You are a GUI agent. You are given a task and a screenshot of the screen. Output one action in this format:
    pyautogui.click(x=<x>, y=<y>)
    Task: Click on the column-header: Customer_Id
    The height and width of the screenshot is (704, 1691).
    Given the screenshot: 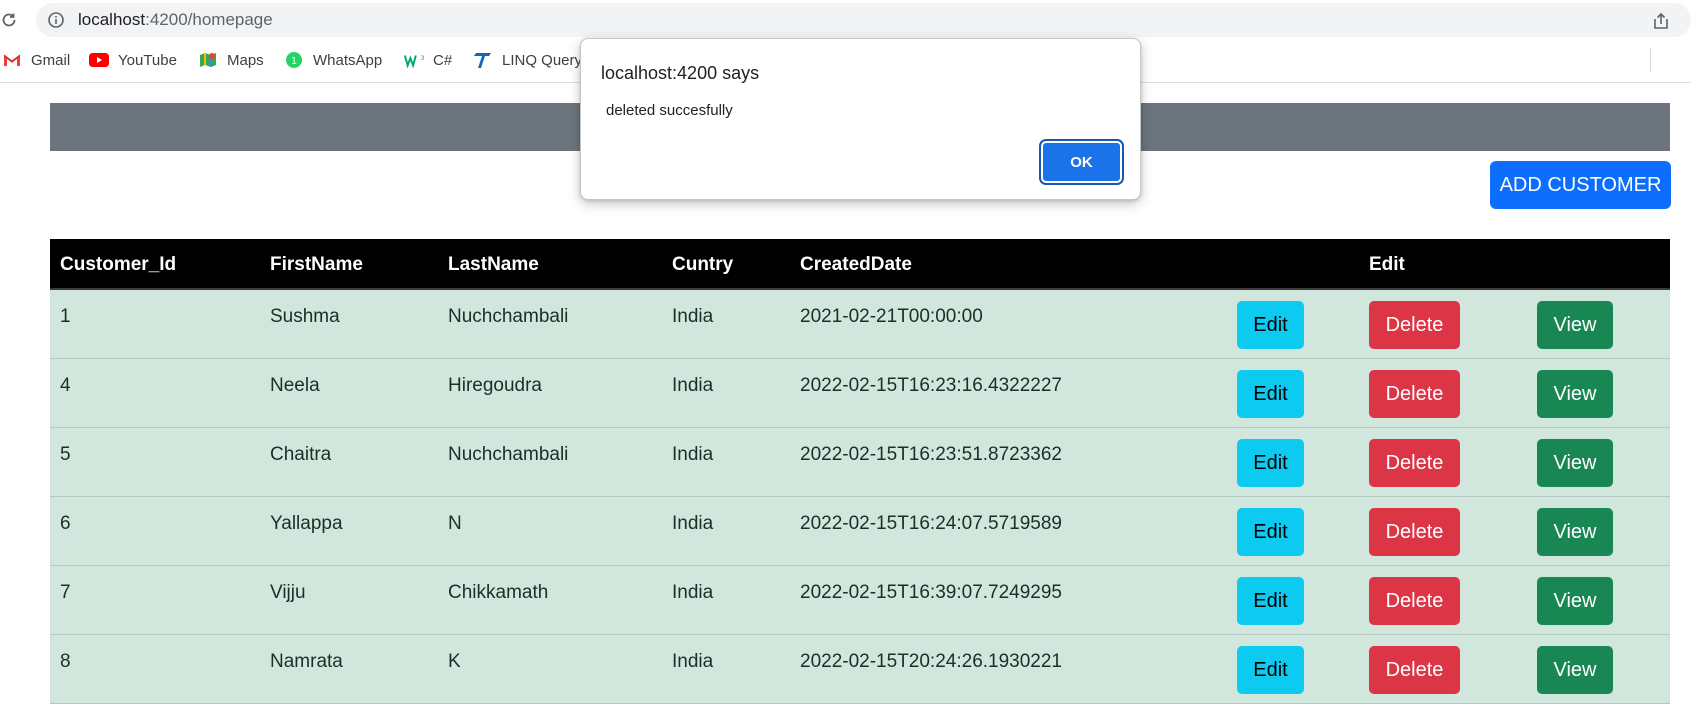 What is the action you would take?
    pyautogui.click(x=118, y=264)
    